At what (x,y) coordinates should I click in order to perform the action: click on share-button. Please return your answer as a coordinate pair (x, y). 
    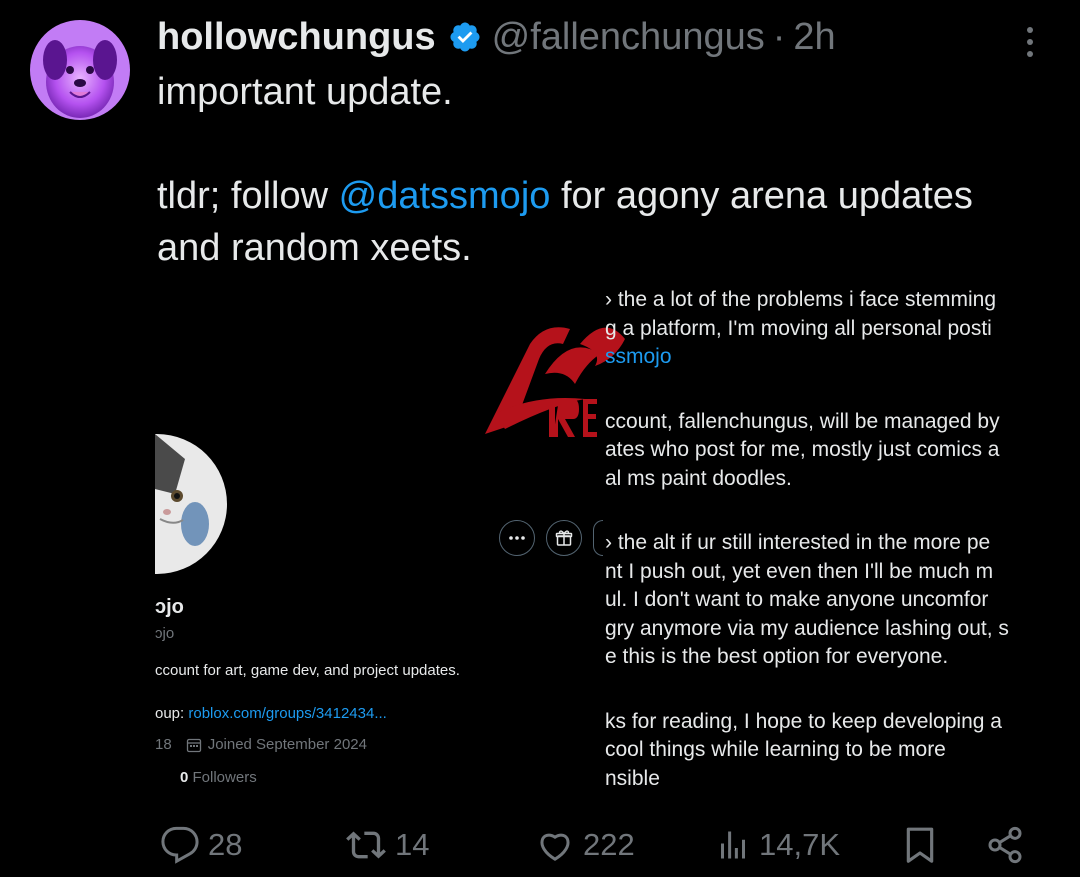
    Looking at the image, I should click on (1005, 845).